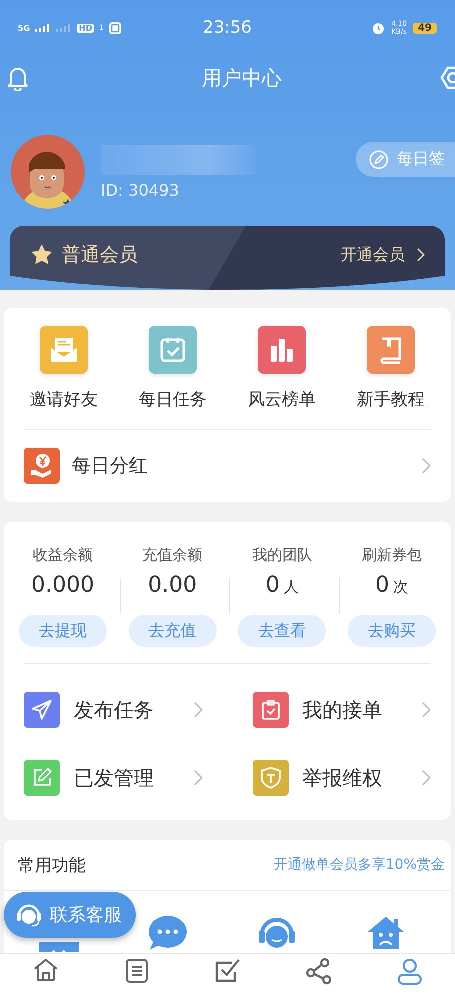 The height and width of the screenshot is (1000, 455). I want to click on bell-icon, so click(18, 78).